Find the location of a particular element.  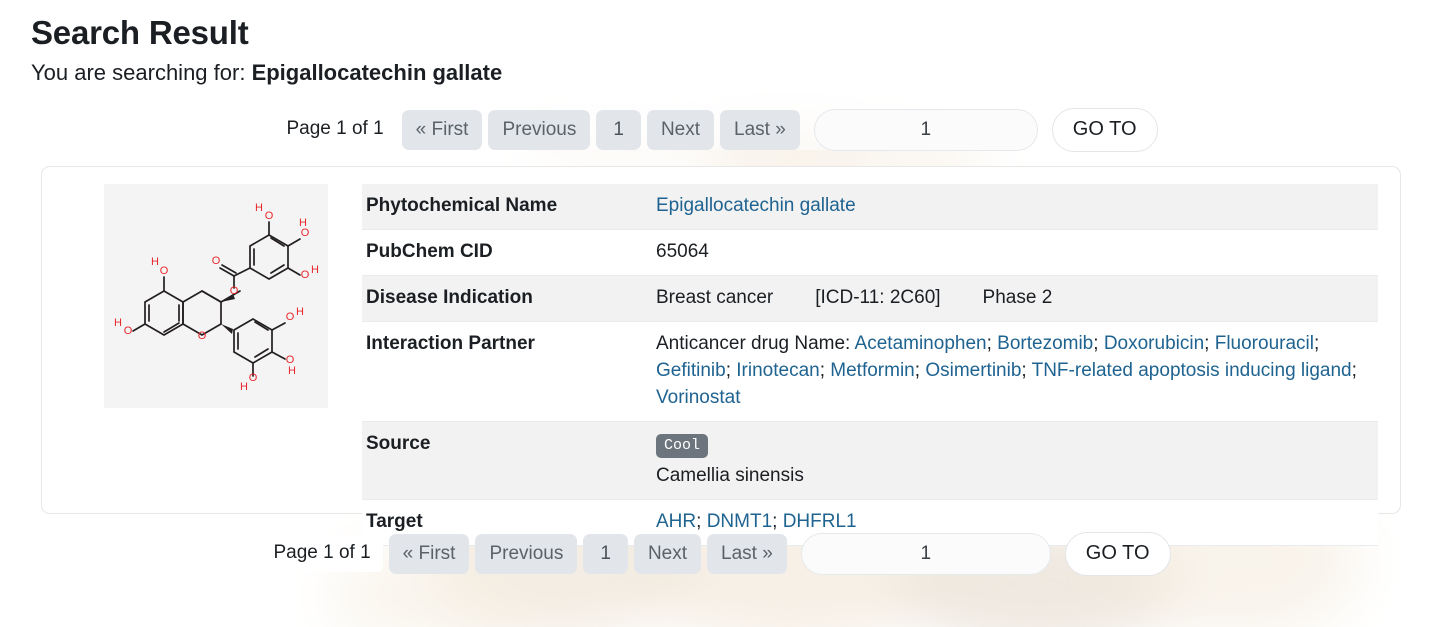

entity-link: Metformin is located at coordinates (872, 370).